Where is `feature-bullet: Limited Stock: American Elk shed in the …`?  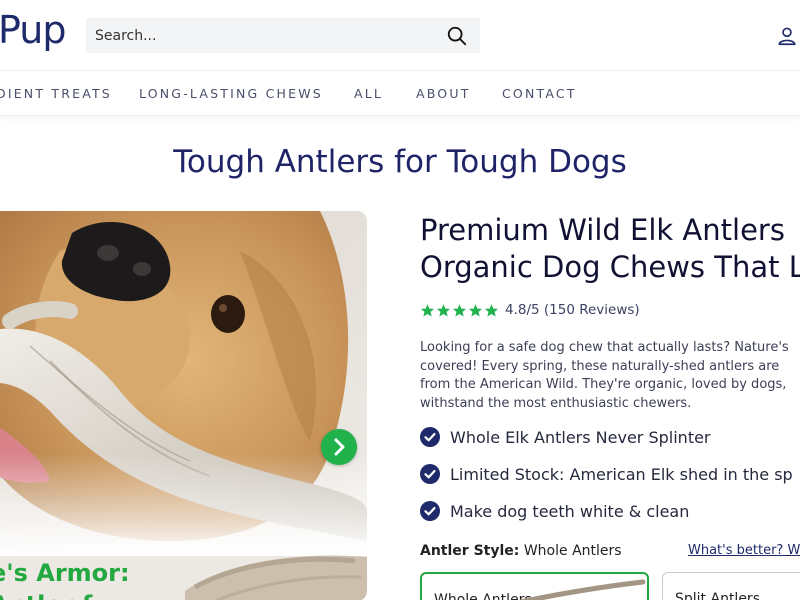
feature-bullet: Limited Stock: American Elk shed in the … is located at coordinates (606, 474).